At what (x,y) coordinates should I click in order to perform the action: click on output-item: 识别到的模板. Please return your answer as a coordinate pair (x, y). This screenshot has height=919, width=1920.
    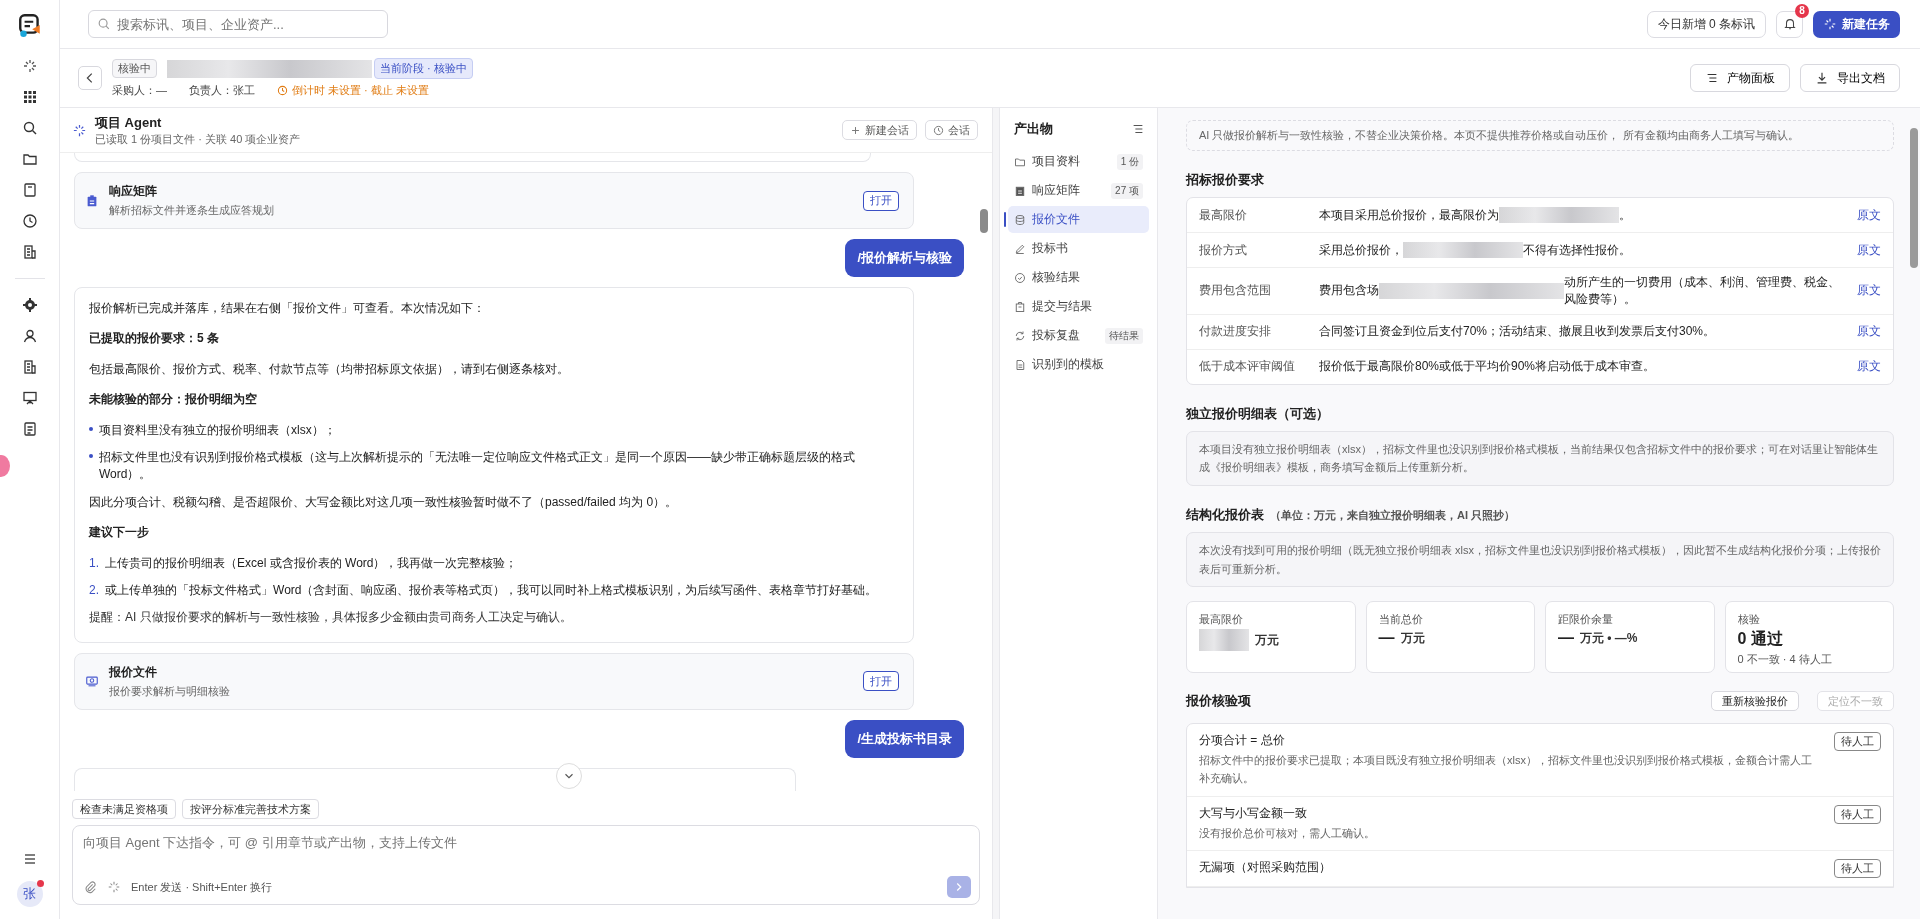
    Looking at the image, I should click on (1078, 364).